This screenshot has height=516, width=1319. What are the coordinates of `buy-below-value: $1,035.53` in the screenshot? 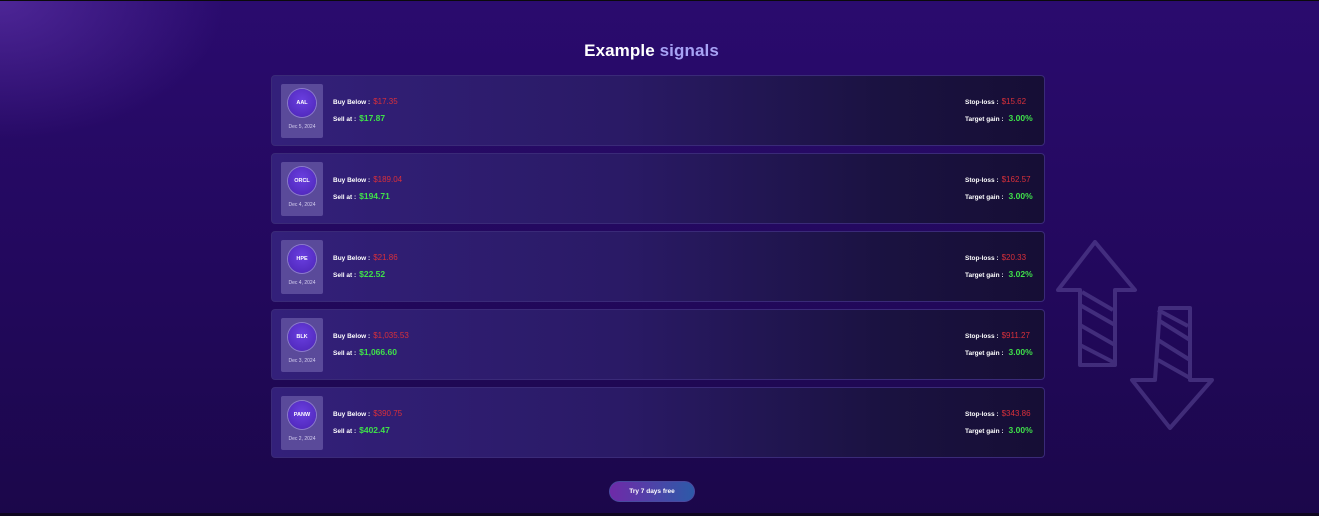 It's located at (391, 335).